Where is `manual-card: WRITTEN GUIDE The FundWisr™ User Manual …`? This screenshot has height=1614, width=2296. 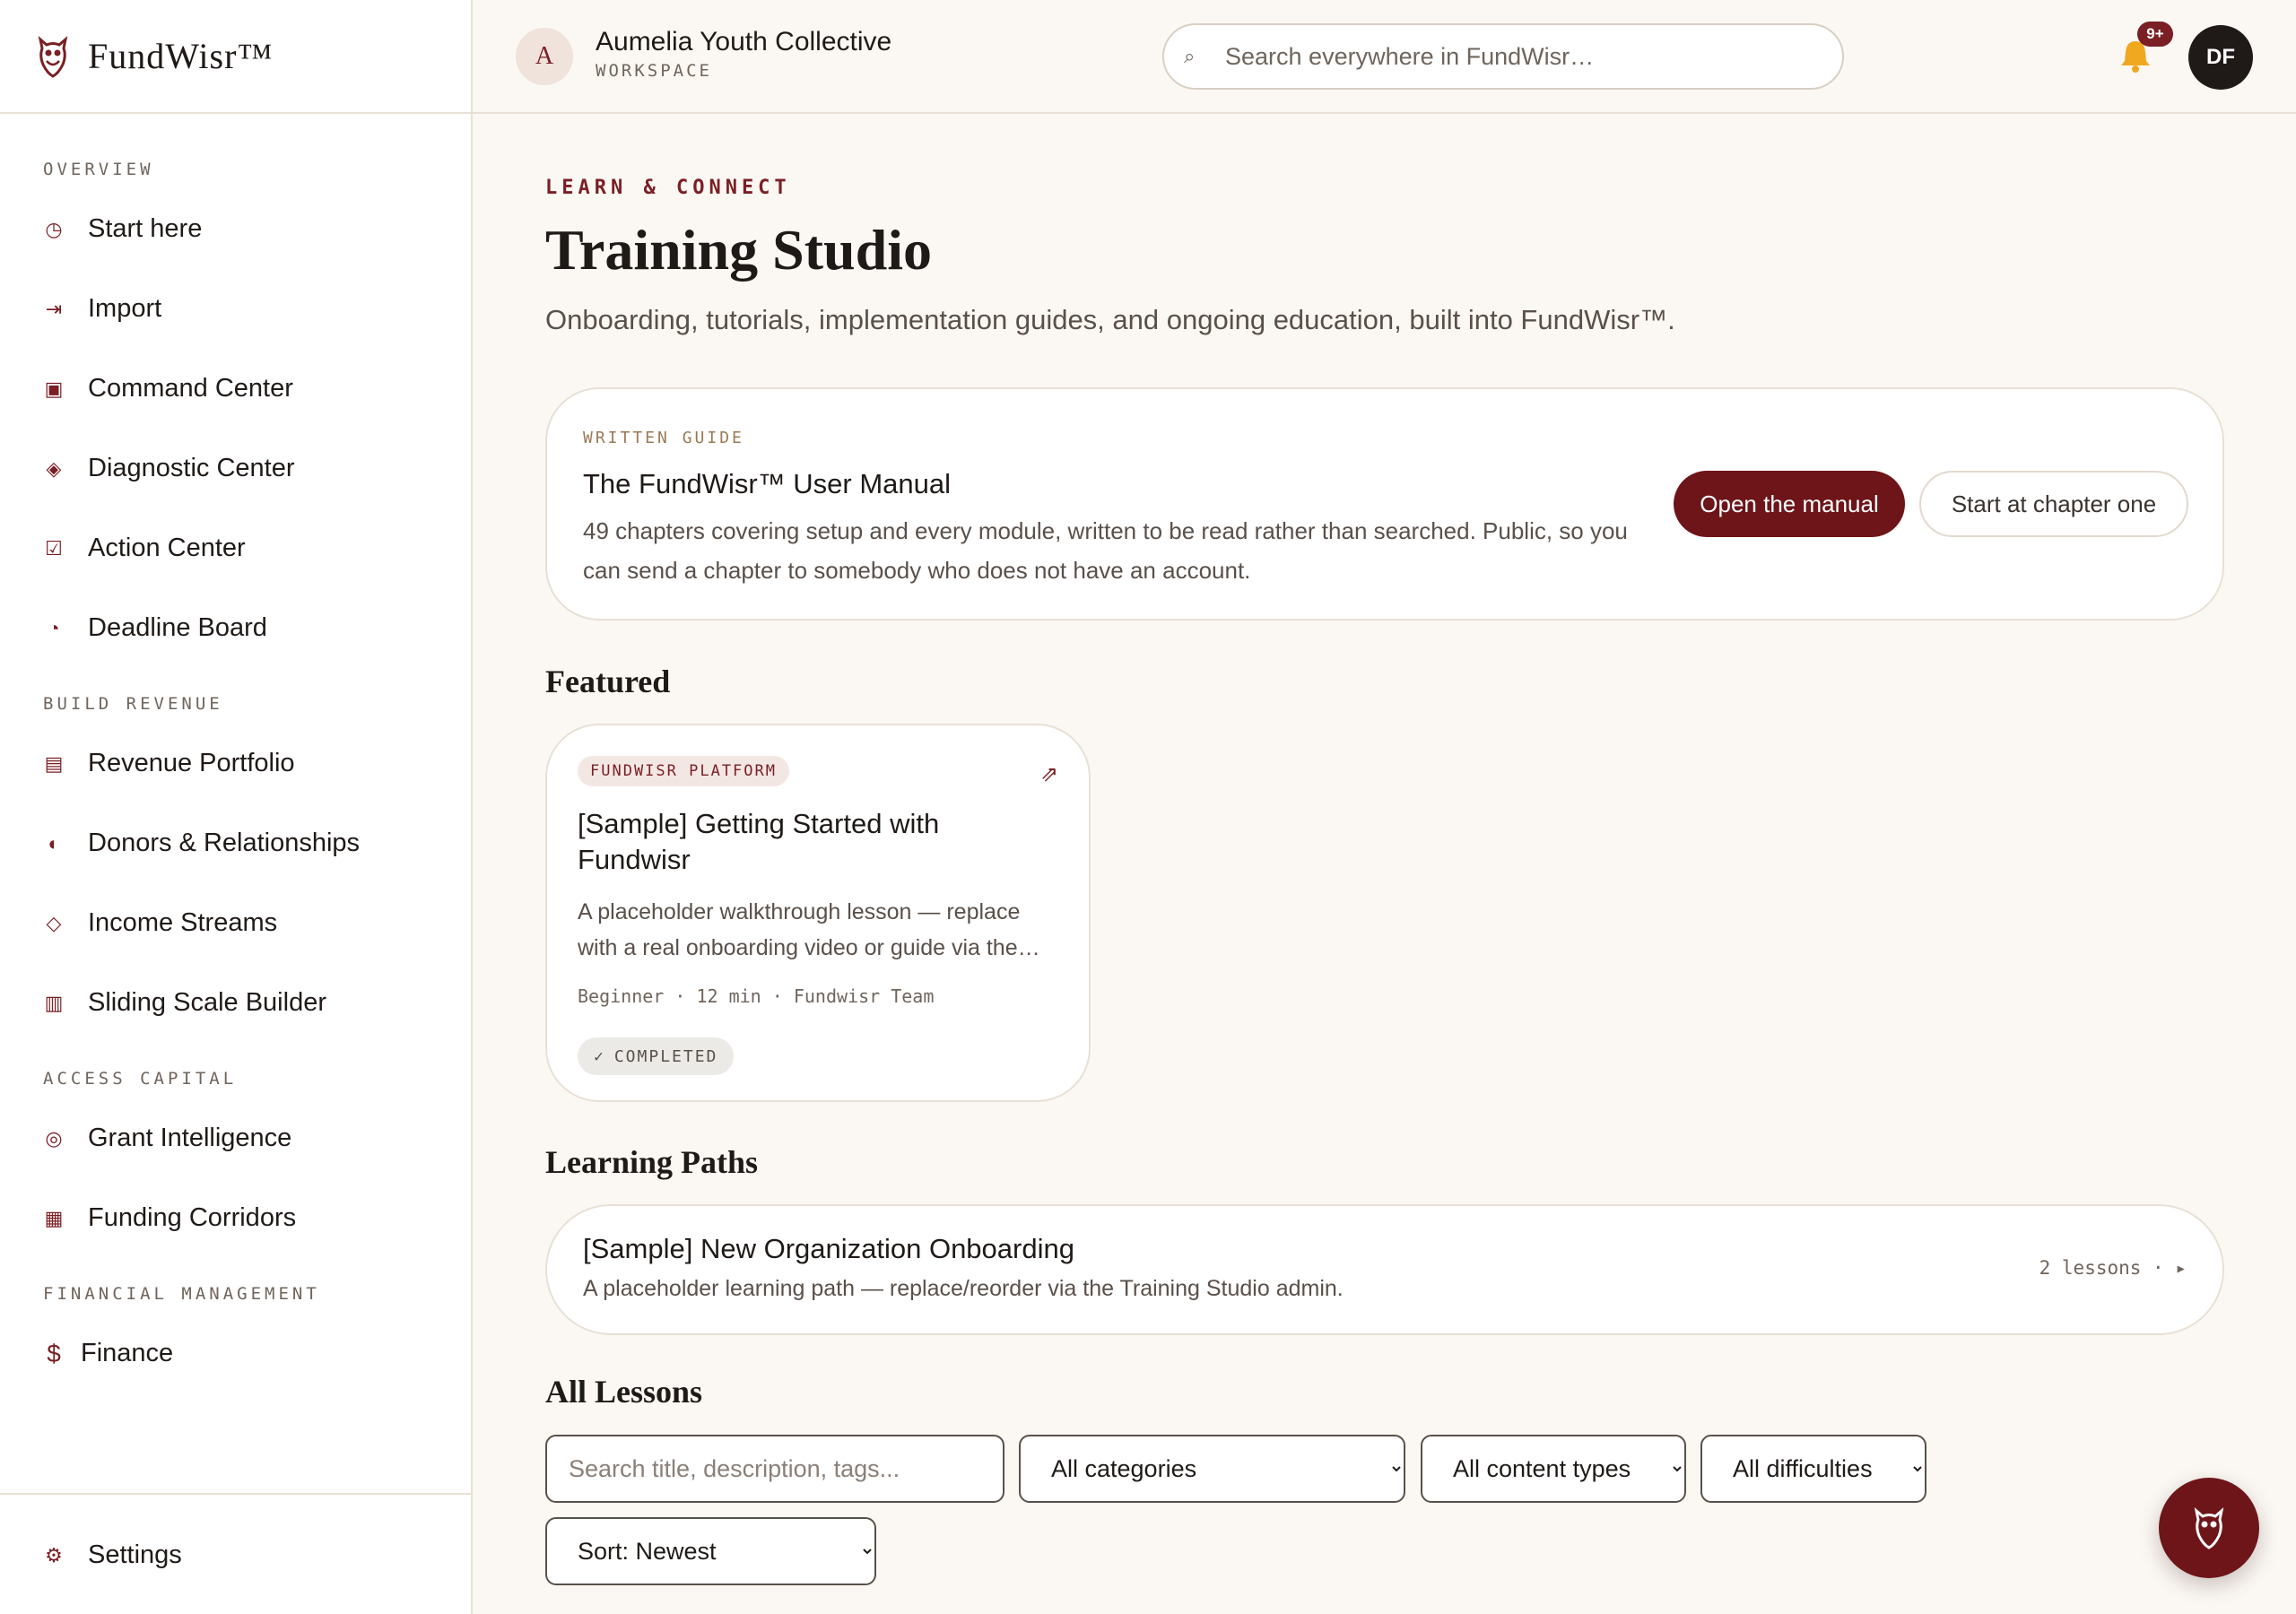 manual-card: WRITTEN GUIDE The FundWisr™ User Manual … is located at coordinates (1384, 503).